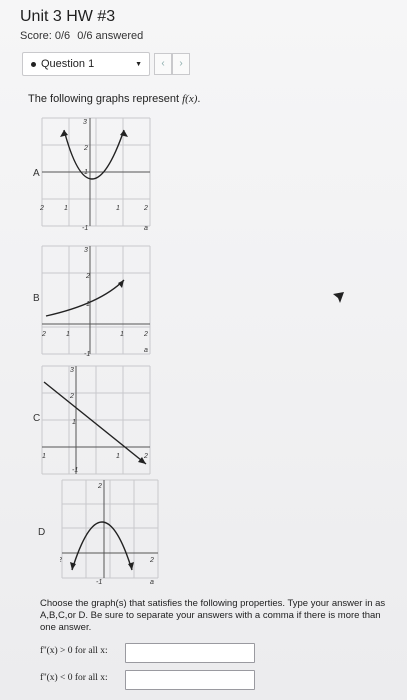  What do you see at coordinates (95, 174) in the screenshot?
I see `graph-a: 2 1 1 2 3 2 1 -1 a` at bounding box center [95, 174].